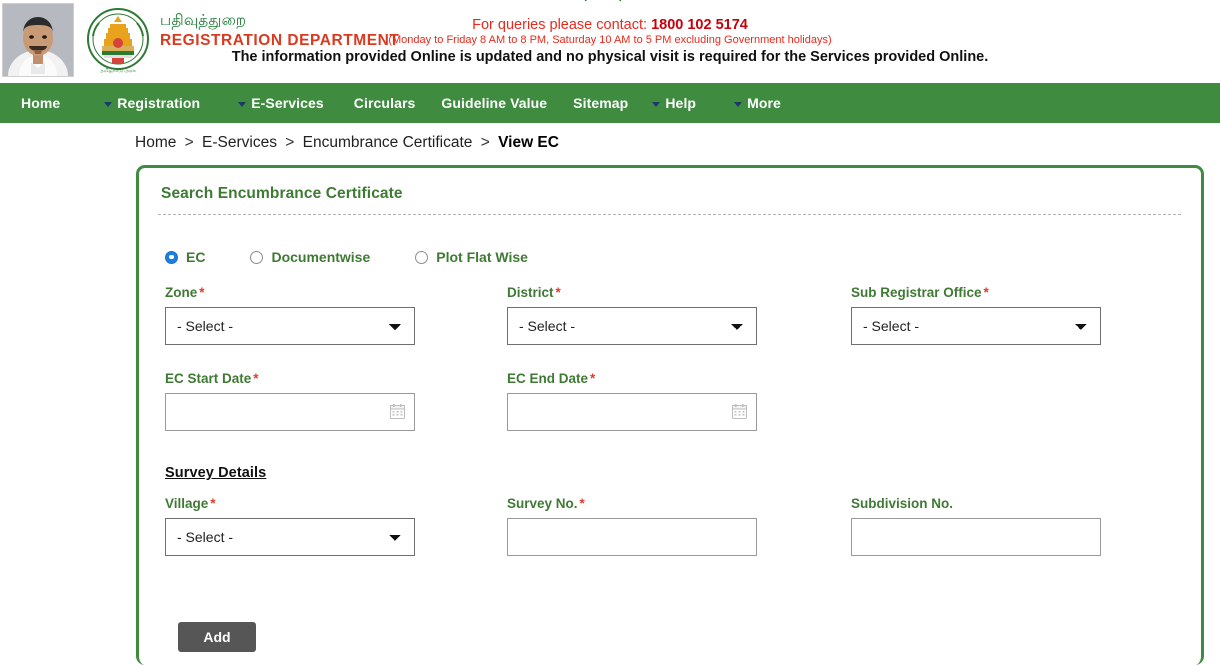 The image size is (1220, 665). Describe the element at coordinates (290, 326) in the screenshot. I see `zone-select: - Select -` at that location.